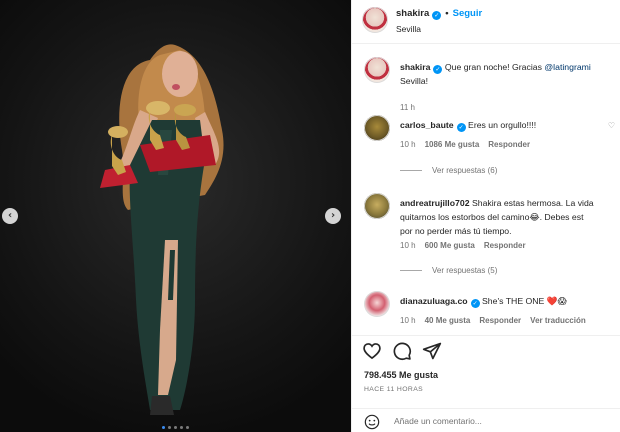 The image size is (620, 432). Describe the element at coordinates (435, 203) in the screenshot. I see `commenter-username: andreatrujillo702` at that location.